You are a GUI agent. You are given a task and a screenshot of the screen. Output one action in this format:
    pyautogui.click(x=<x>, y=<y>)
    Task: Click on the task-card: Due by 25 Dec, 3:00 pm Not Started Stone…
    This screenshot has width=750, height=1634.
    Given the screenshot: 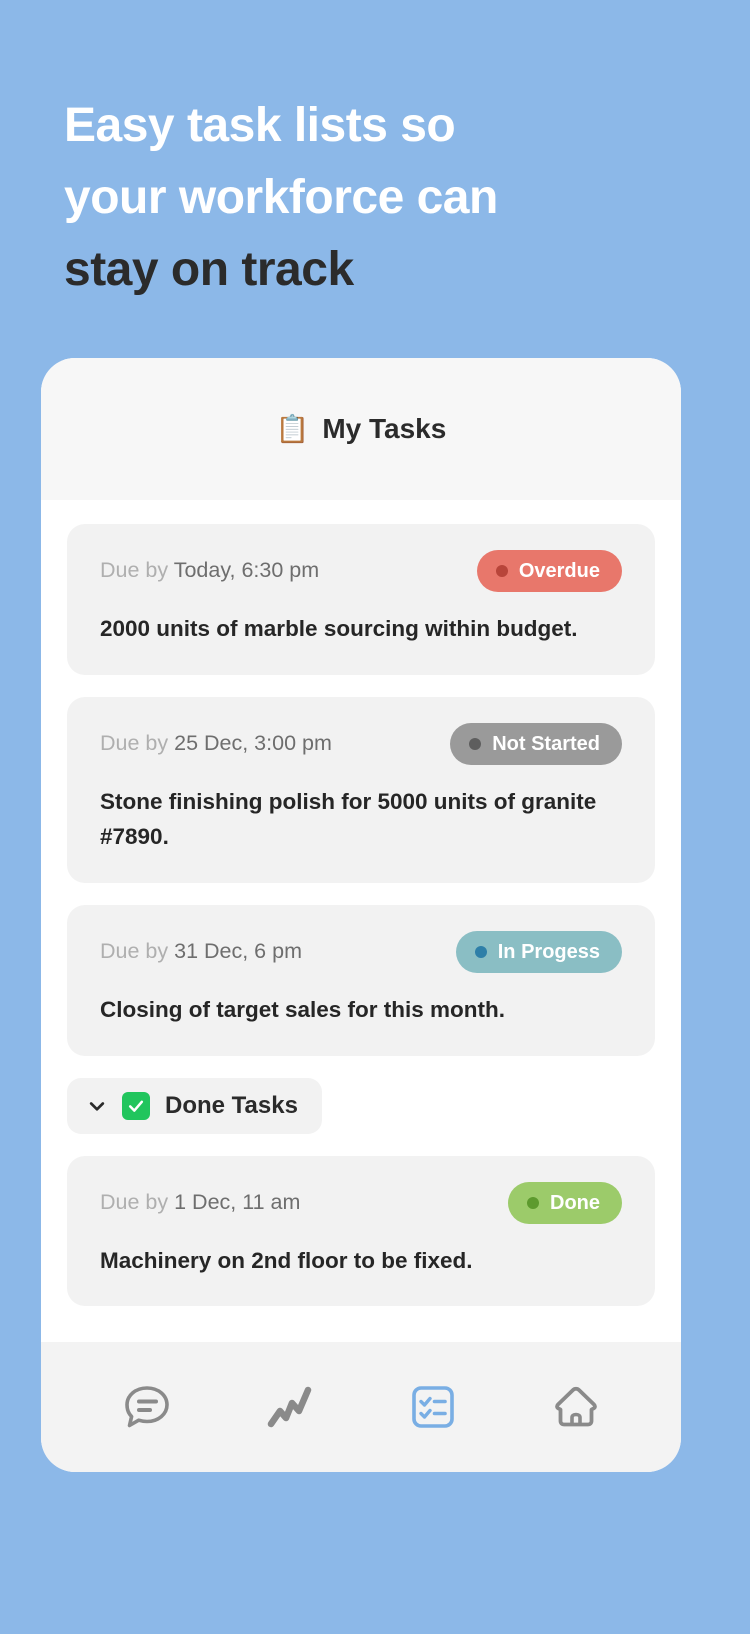 What is the action you would take?
    pyautogui.click(x=361, y=789)
    